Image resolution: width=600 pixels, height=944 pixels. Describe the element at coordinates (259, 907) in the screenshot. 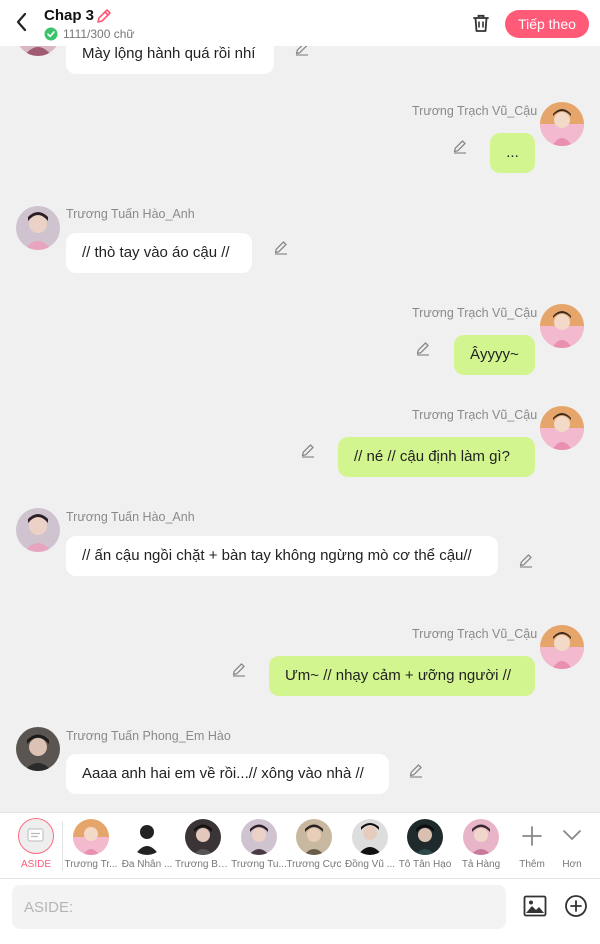

I see `message-input` at that location.